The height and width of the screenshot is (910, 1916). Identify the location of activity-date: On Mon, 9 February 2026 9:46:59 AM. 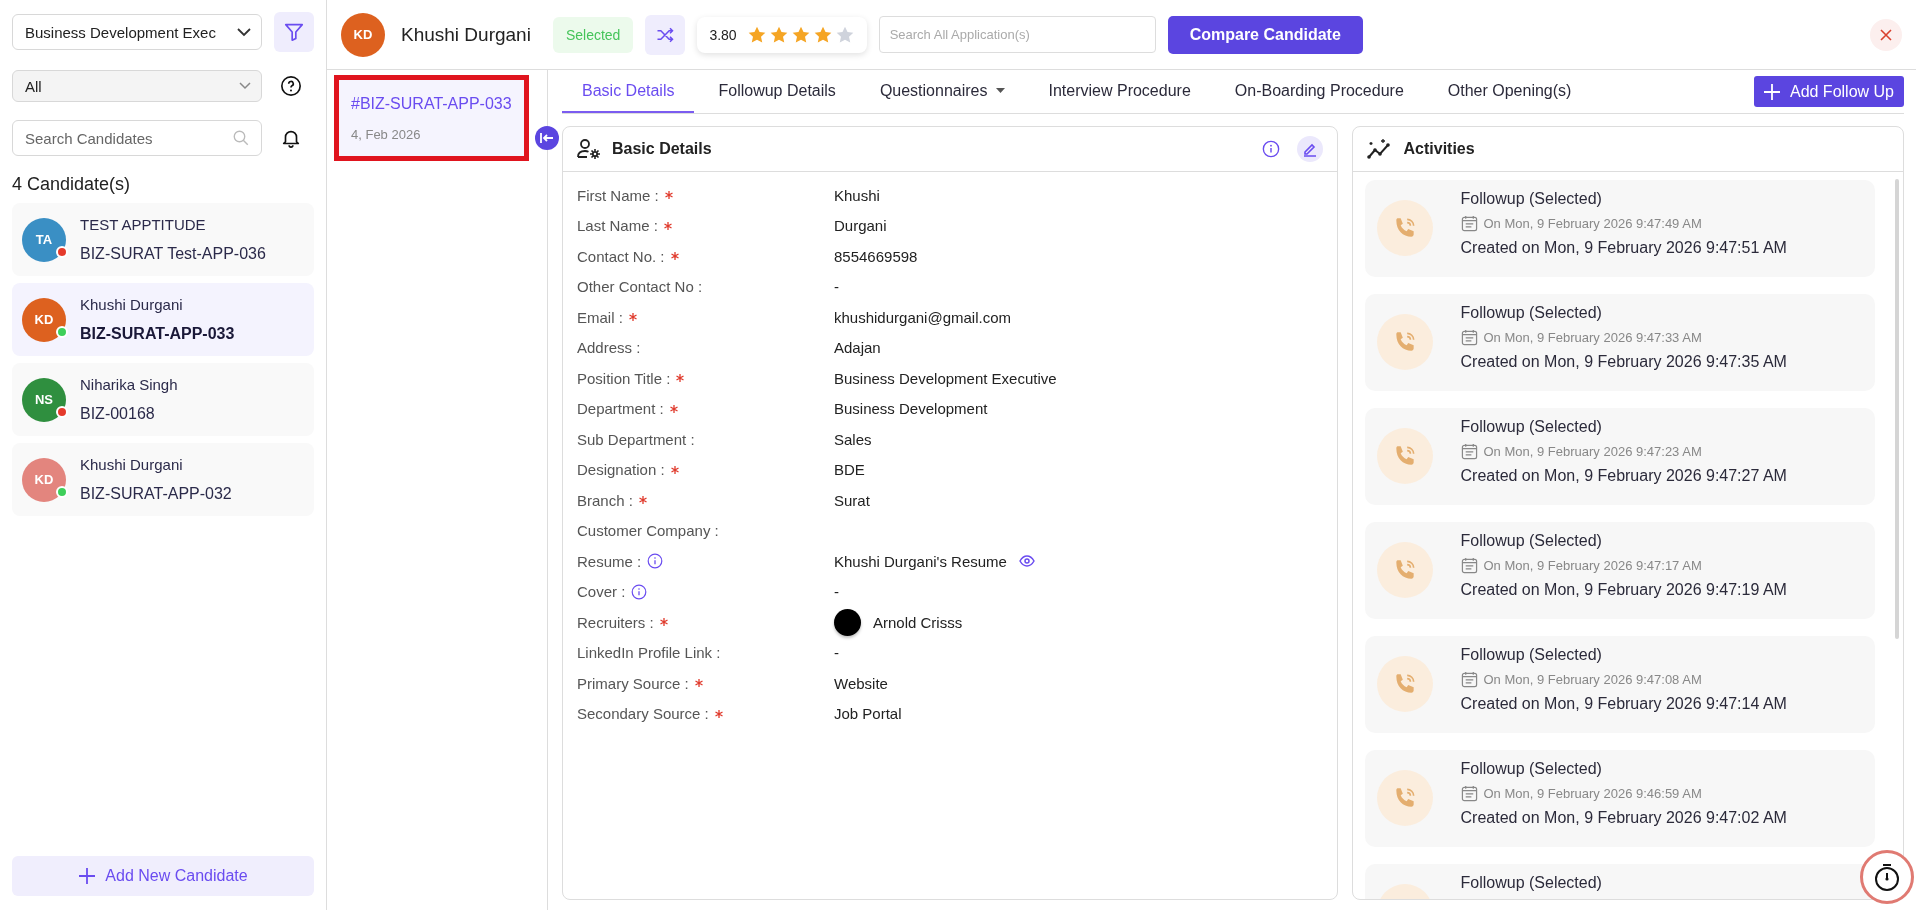
(1592, 793).